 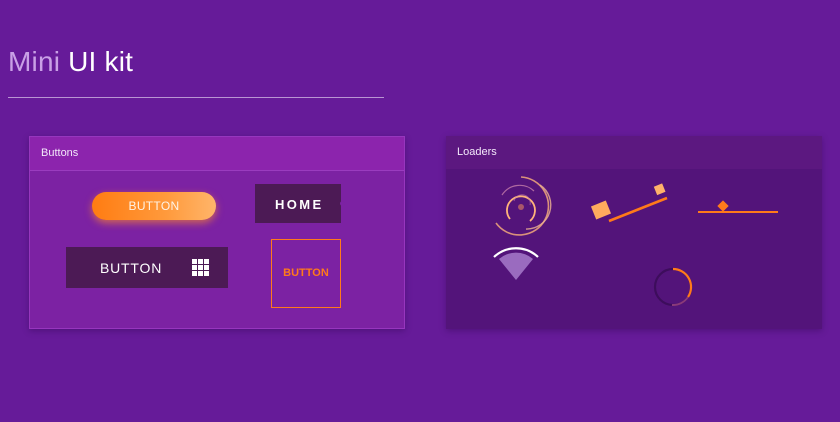 What do you see at coordinates (196, 97) in the screenshot?
I see `title-divider` at bounding box center [196, 97].